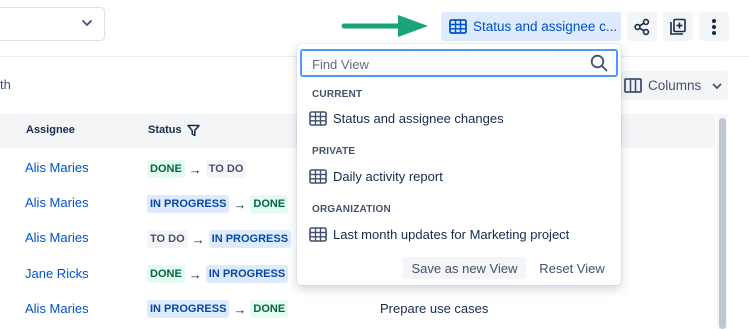  I want to click on find-view-field, so click(459, 63).